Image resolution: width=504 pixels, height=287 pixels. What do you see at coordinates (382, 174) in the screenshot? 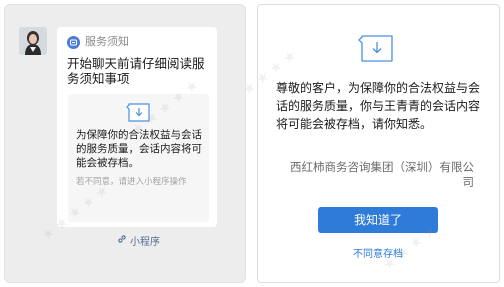
I see `company-name: 西红柿商务咨询集团（深圳）有限公司` at bounding box center [382, 174].